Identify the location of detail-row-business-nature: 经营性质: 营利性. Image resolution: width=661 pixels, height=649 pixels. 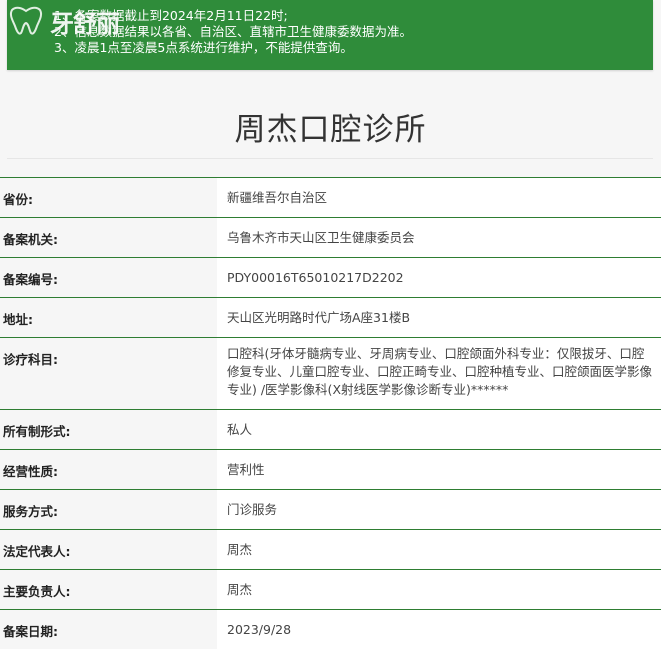
(330, 469).